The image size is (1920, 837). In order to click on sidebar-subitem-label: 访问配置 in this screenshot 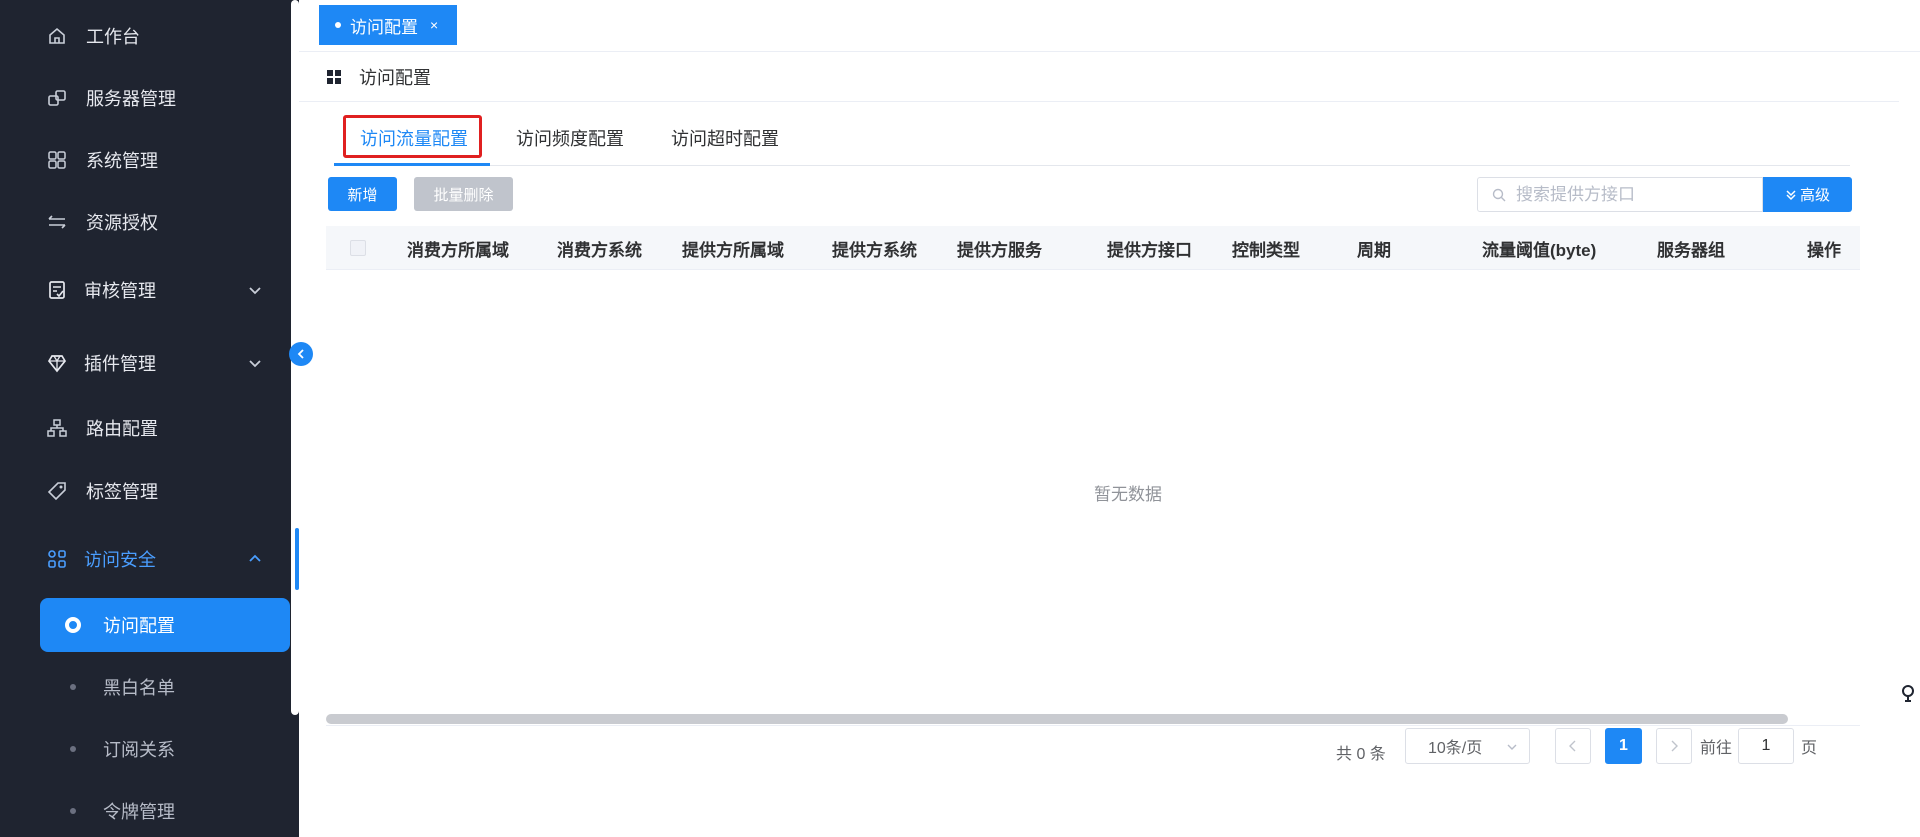, I will do `click(139, 626)`.